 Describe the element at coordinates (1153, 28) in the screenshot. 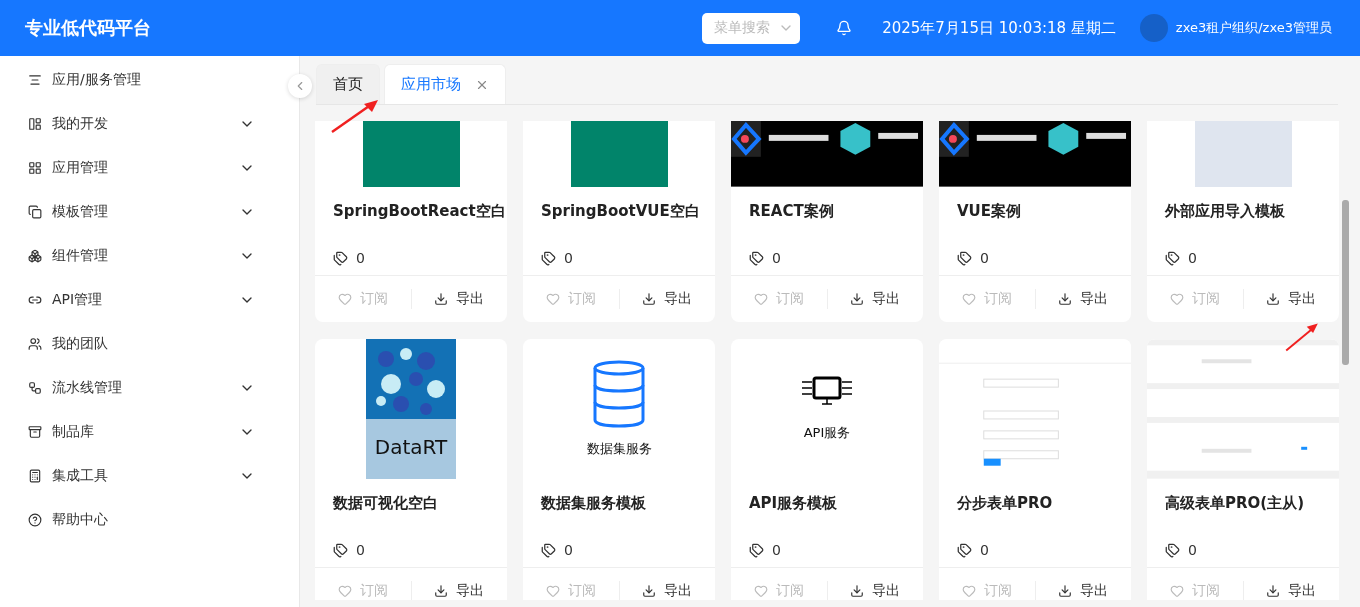

I see `user-avatar` at that location.